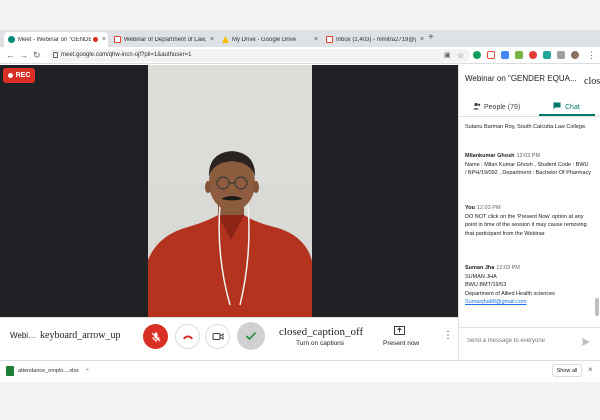  Describe the element at coordinates (401, 343) in the screenshot. I see `present-now-label: Present now` at that location.